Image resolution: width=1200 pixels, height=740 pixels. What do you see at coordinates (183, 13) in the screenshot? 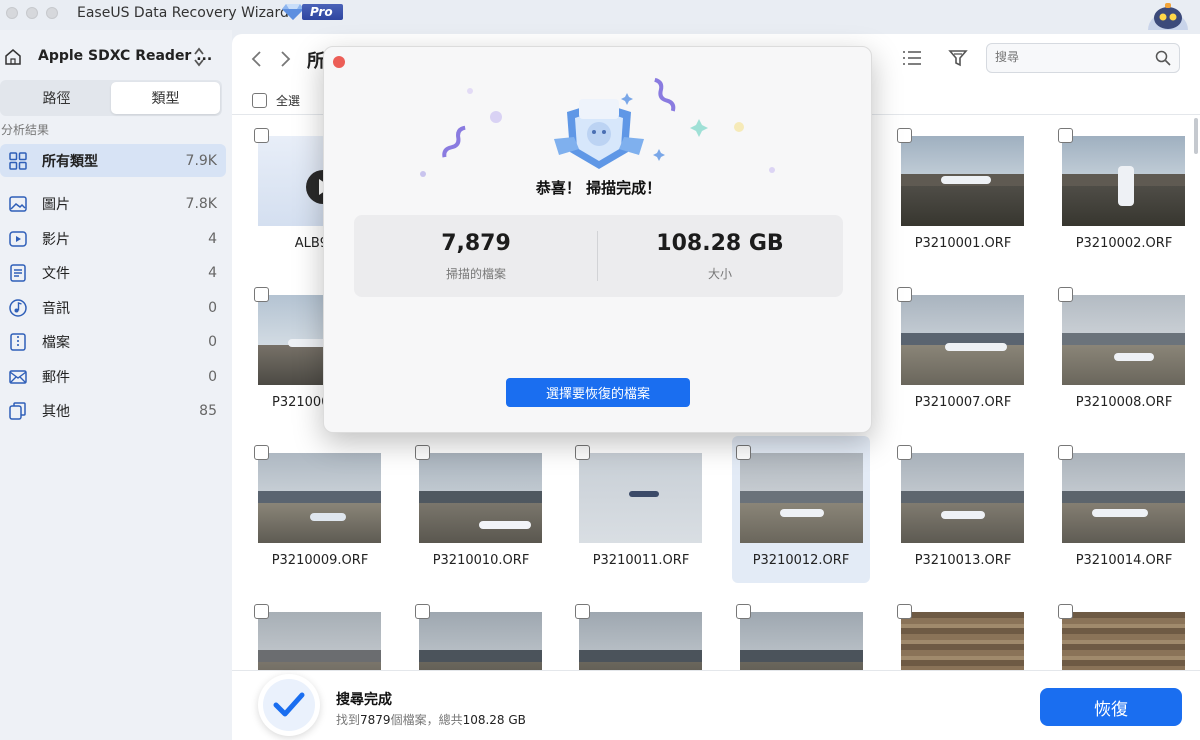
I see `app-title: EaseUS Data Recovery Wizard` at bounding box center [183, 13].